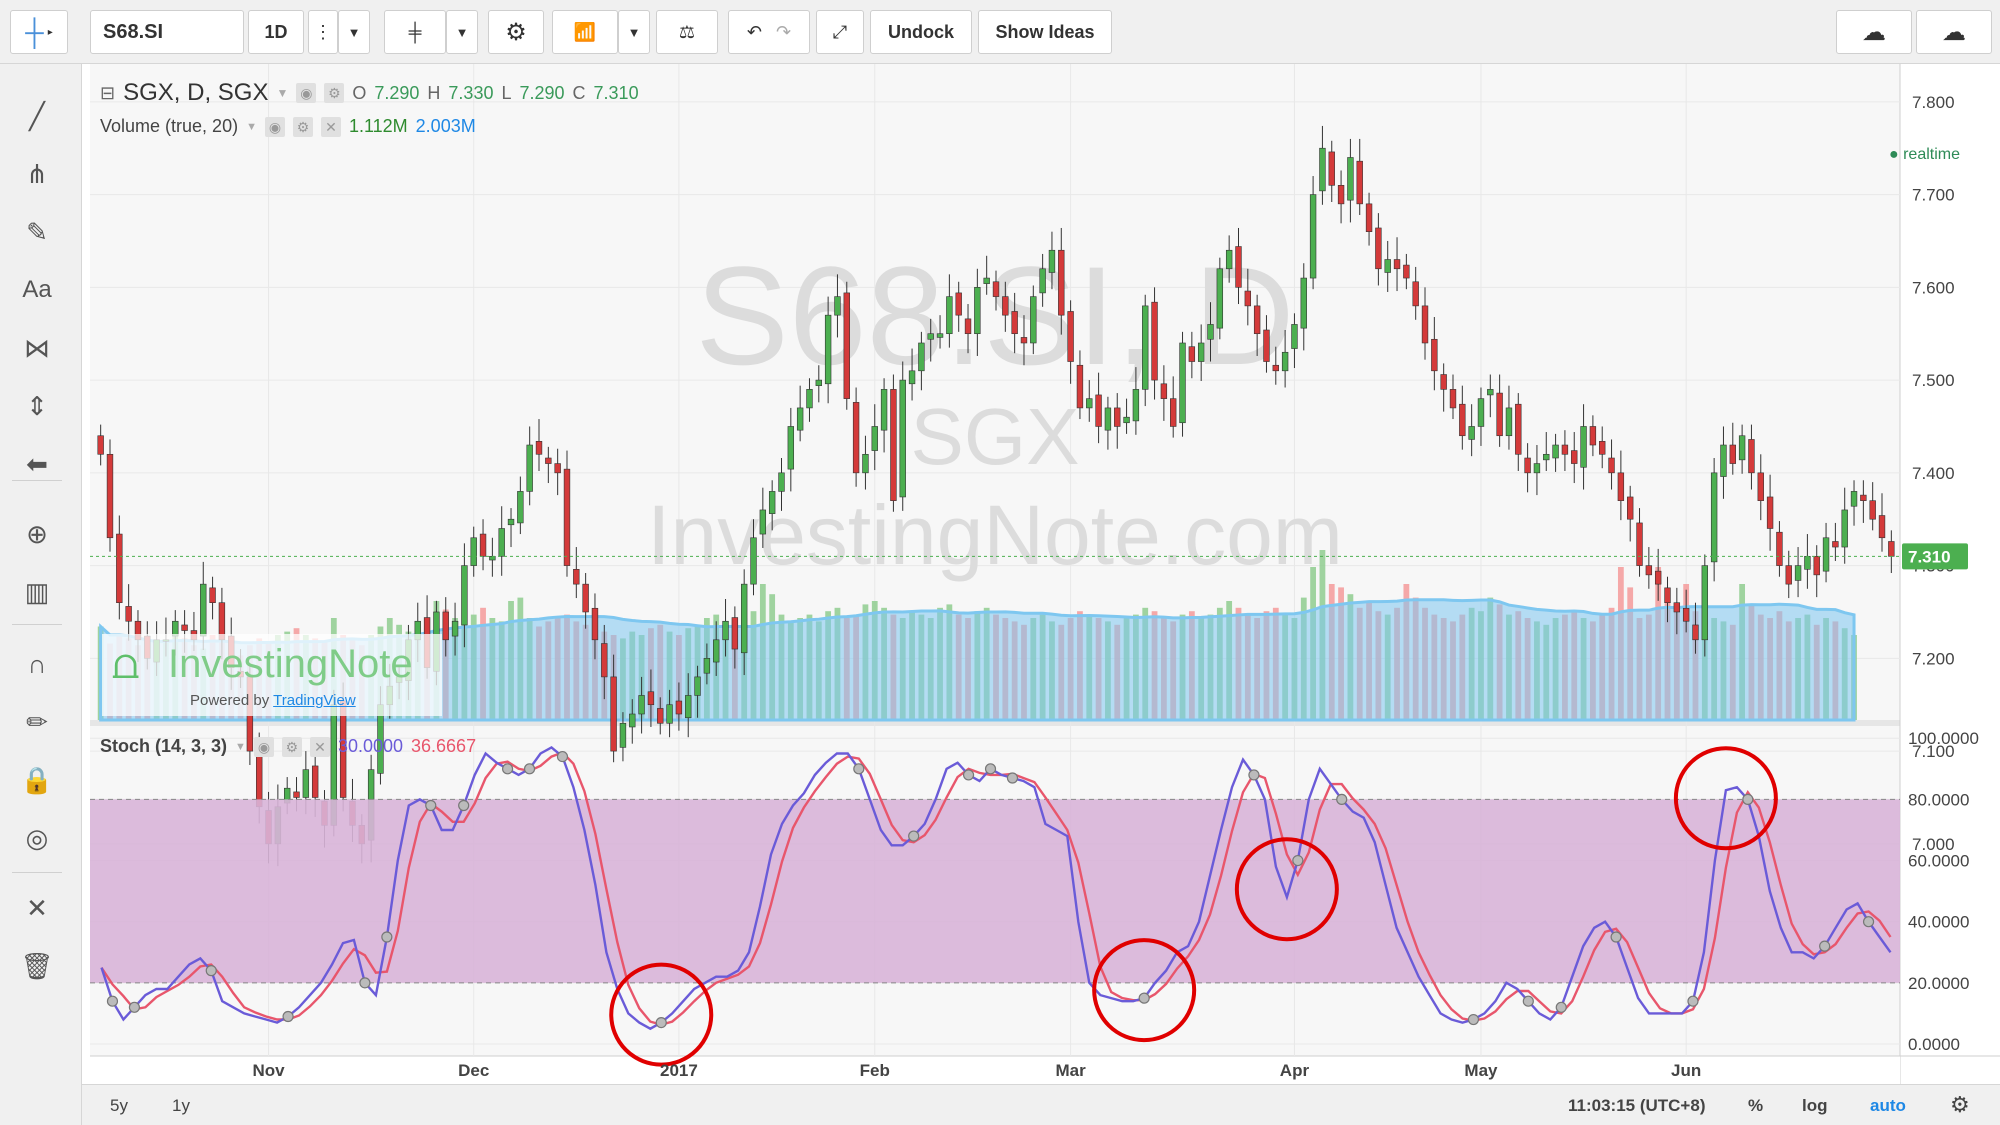 The width and height of the screenshot is (2000, 1125). What do you see at coordinates (37, 348) in the screenshot?
I see `pattern-tool: ⋈` at bounding box center [37, 348].